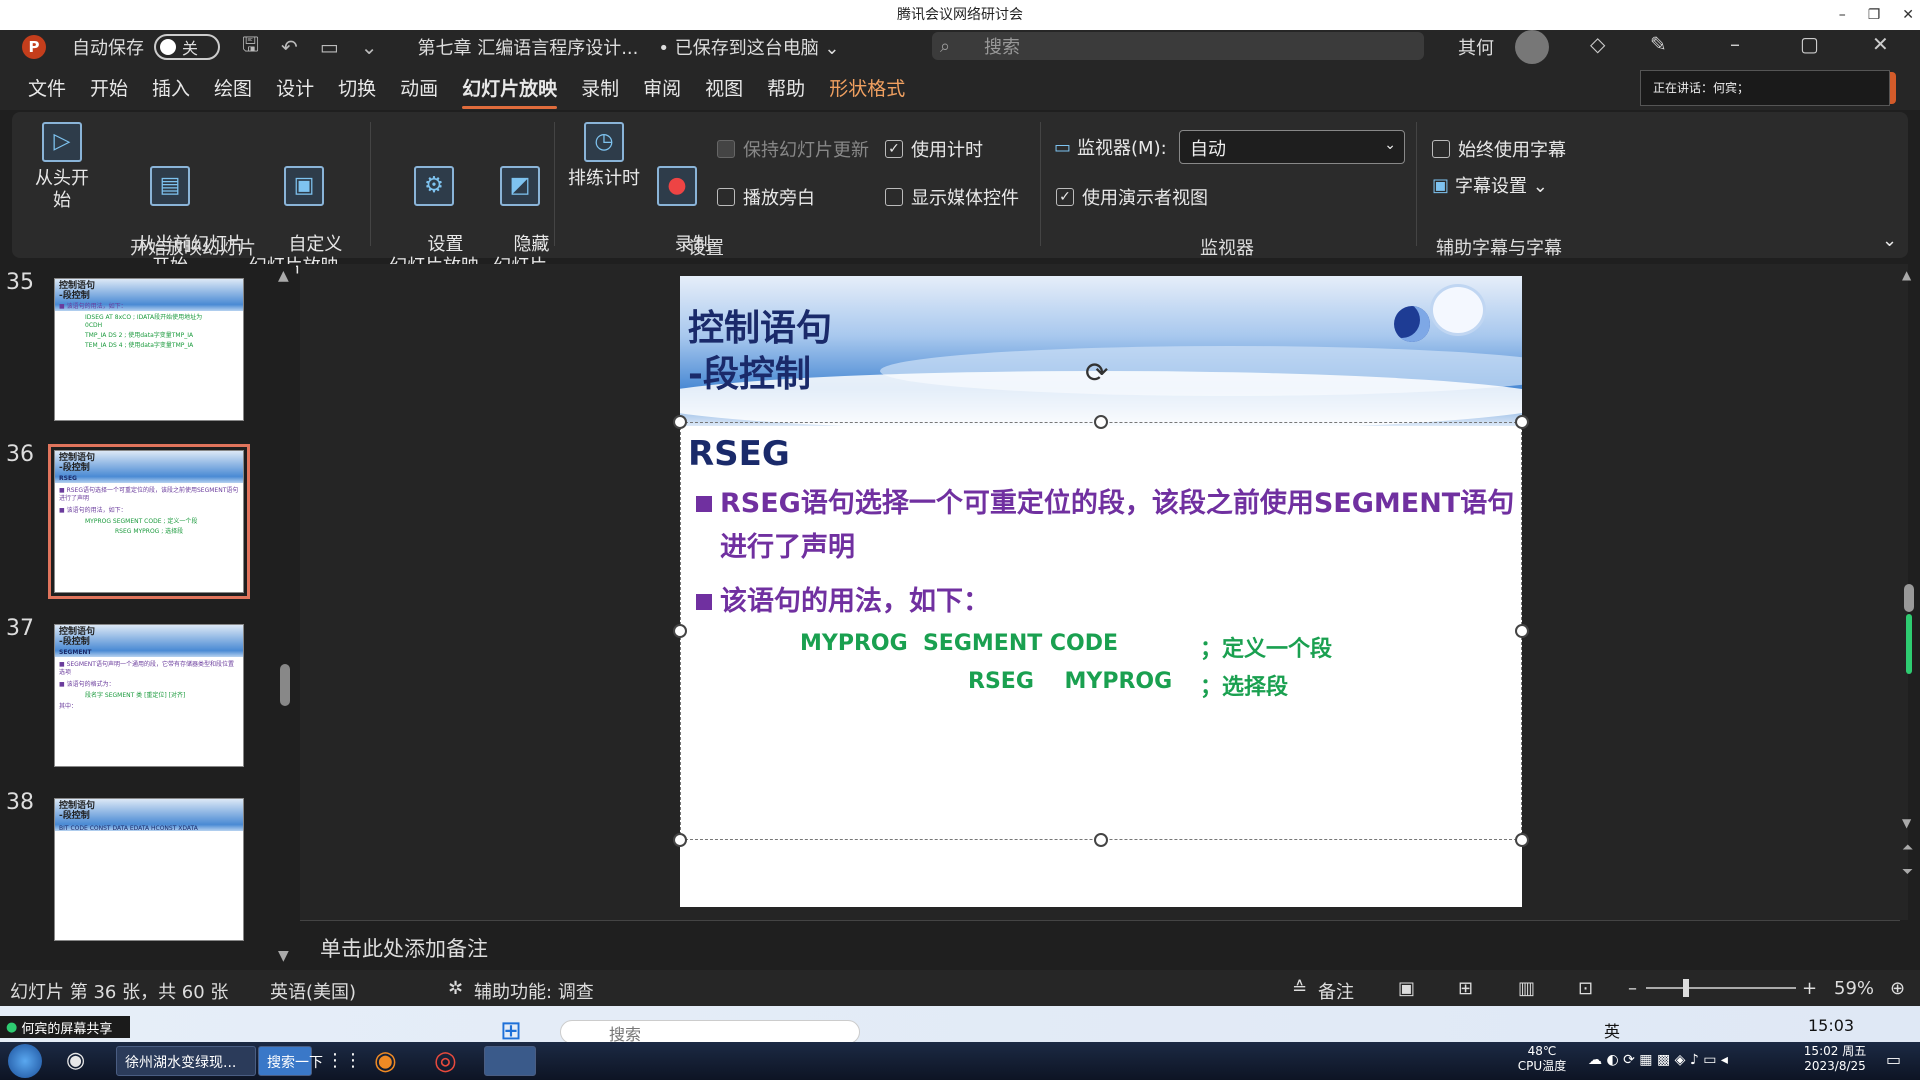 This screenshot has height=1080, width=1920. Describe the element at coordinates (510, 1061) in the screenshot. I see `meeting-app-icon` at that location.